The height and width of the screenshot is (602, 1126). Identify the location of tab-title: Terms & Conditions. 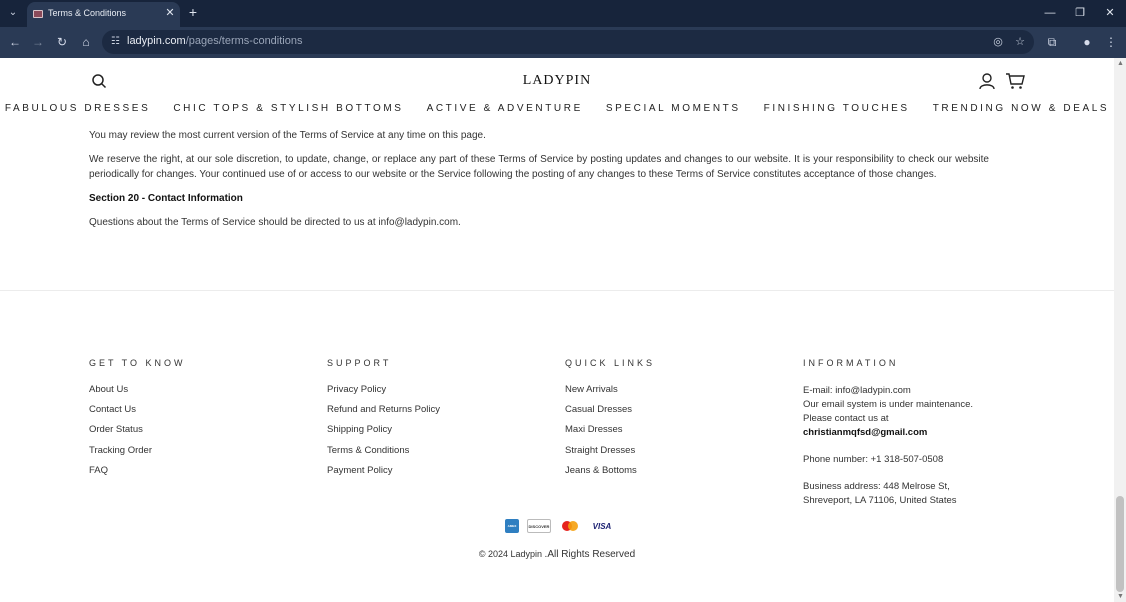
(87, 13).